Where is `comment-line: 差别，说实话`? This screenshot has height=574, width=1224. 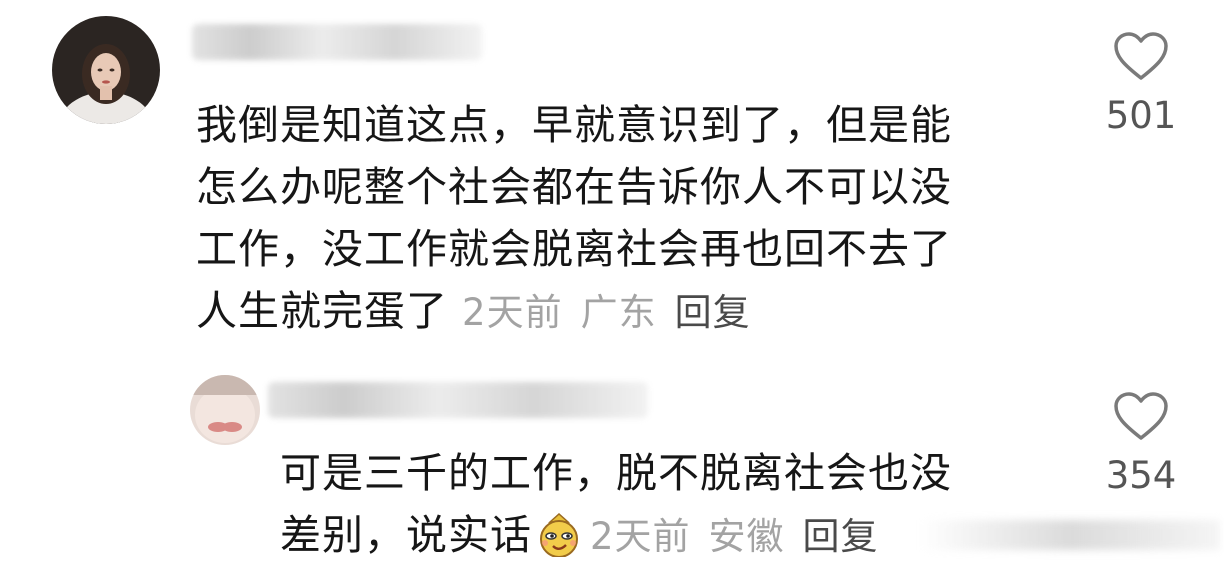 comment-line: 差别，说实话 is located at coordinates (406, 535).